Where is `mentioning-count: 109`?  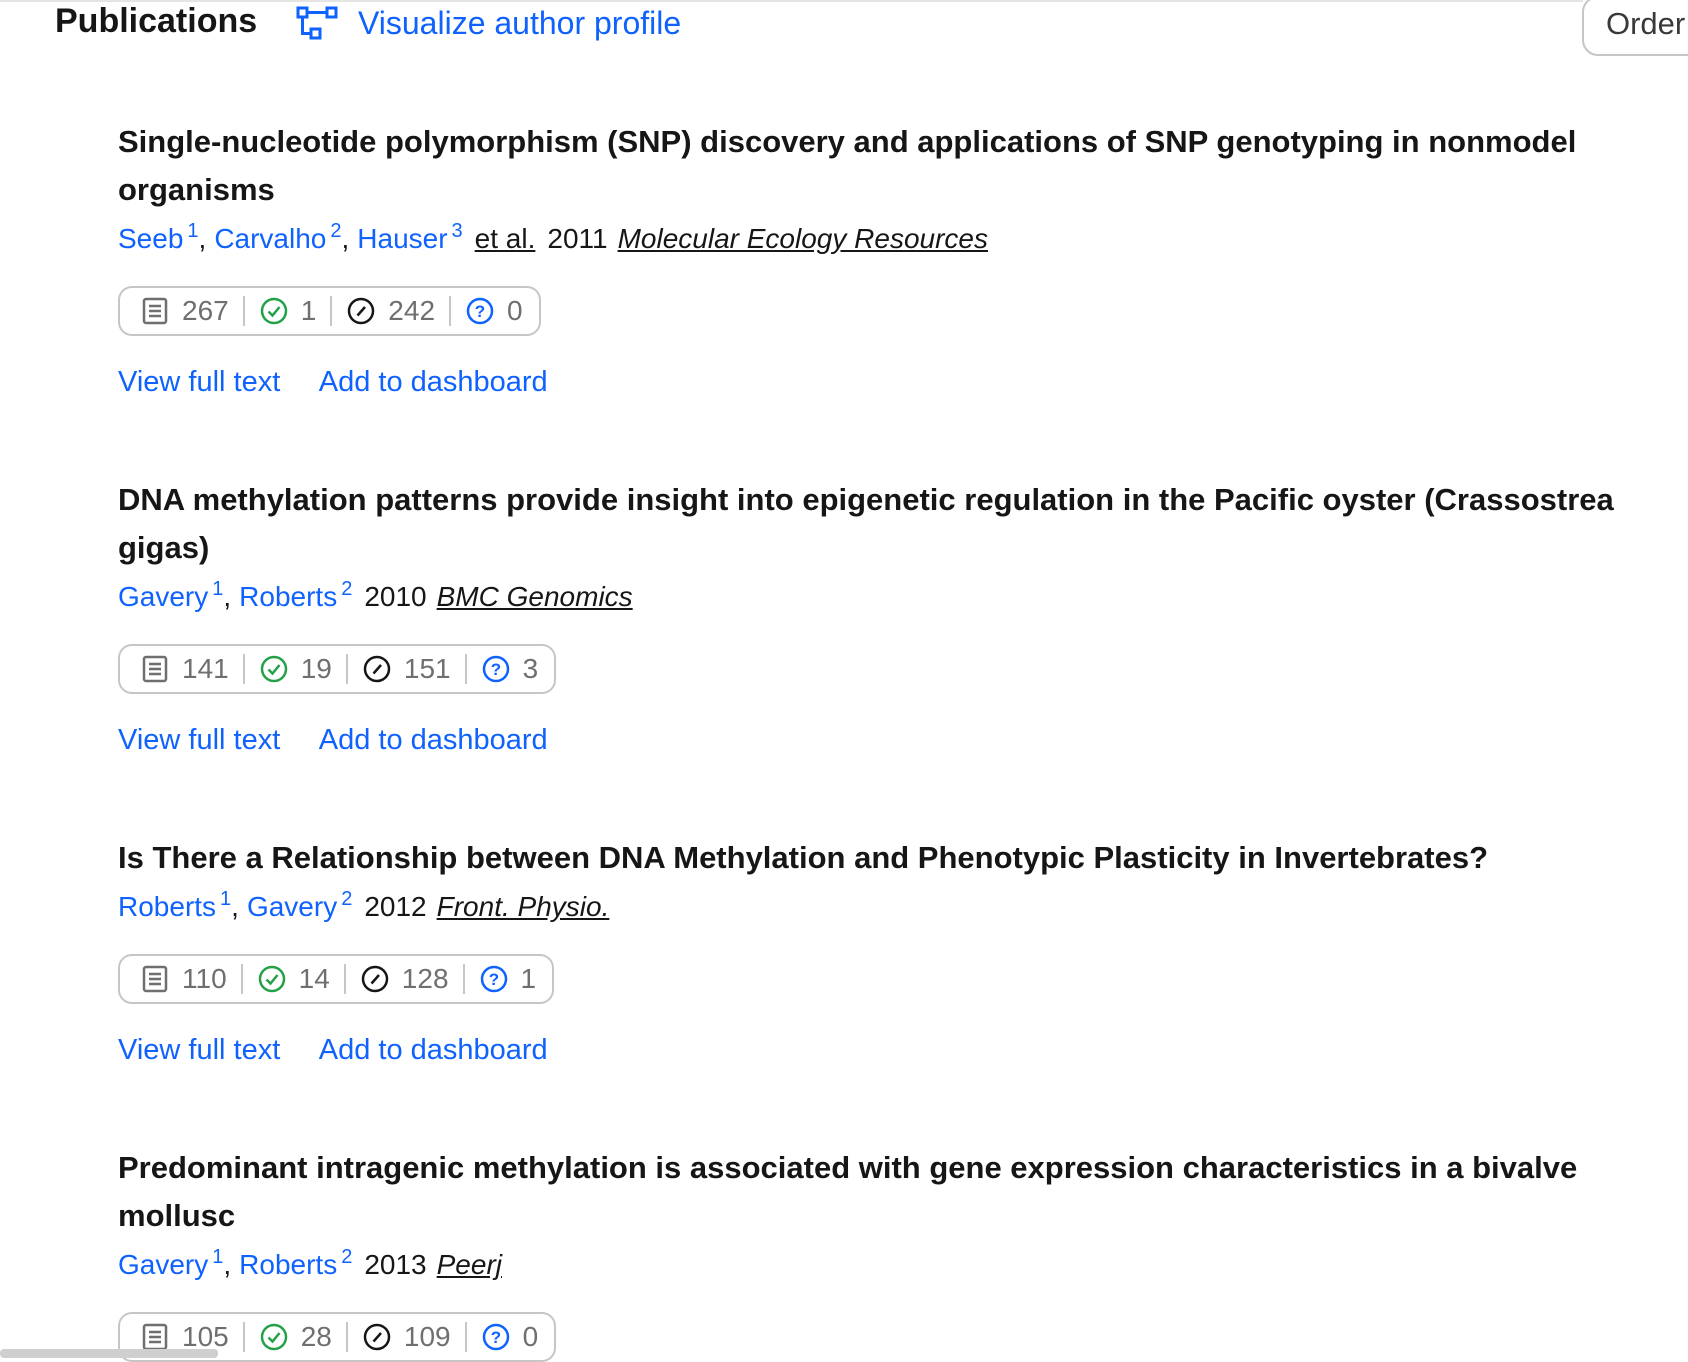
mentioning-count: 109 is located at coordinates (406, 1337).